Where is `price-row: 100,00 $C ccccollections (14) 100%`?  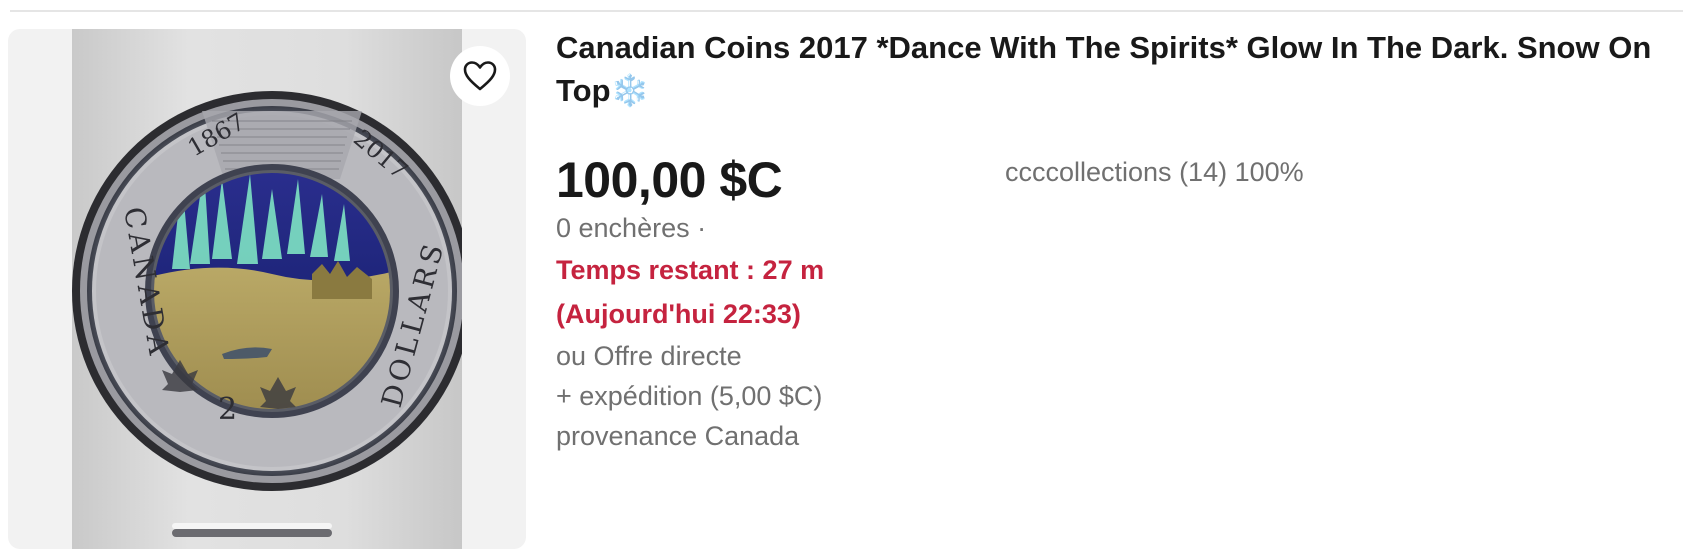 price-row: 100,00 $C ccccollections (14) 100% is located at coordinates (1114, 180).